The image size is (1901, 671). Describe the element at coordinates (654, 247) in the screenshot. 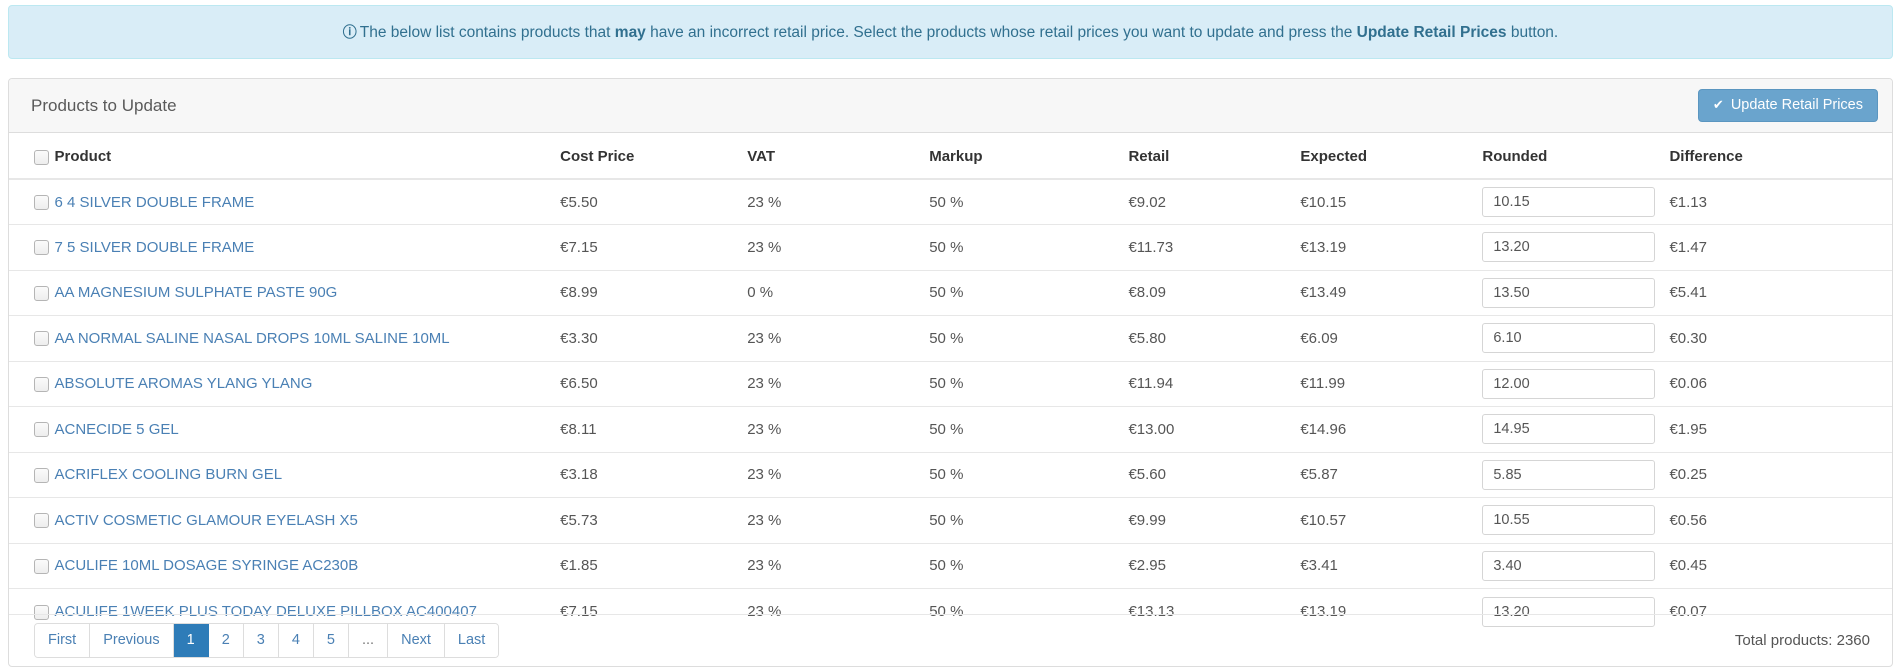

I see `cost-price-cell: €7.15` at that location.